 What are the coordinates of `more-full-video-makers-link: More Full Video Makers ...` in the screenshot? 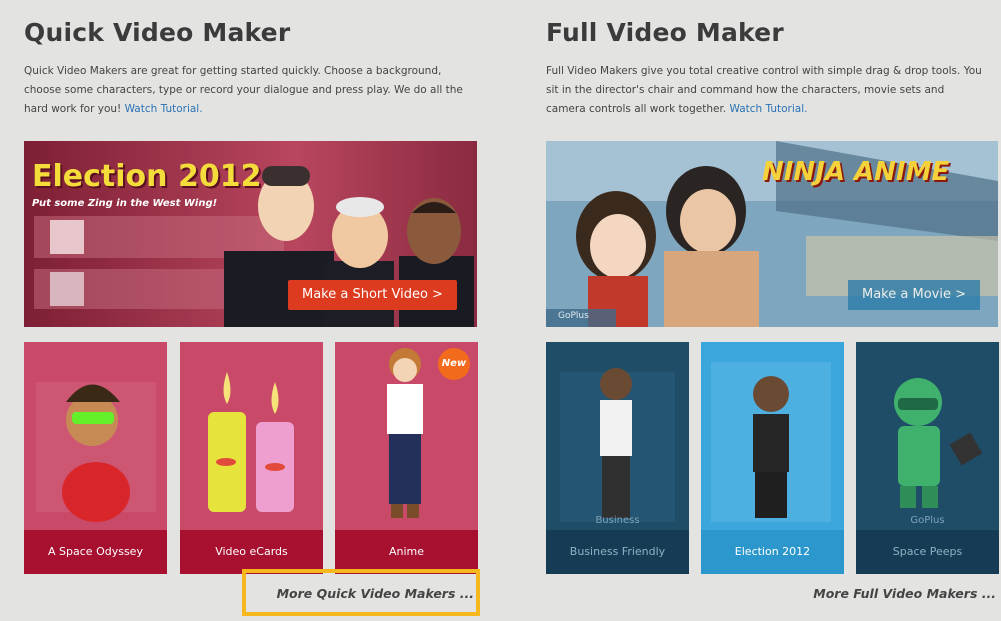 It's located at (904, 593).